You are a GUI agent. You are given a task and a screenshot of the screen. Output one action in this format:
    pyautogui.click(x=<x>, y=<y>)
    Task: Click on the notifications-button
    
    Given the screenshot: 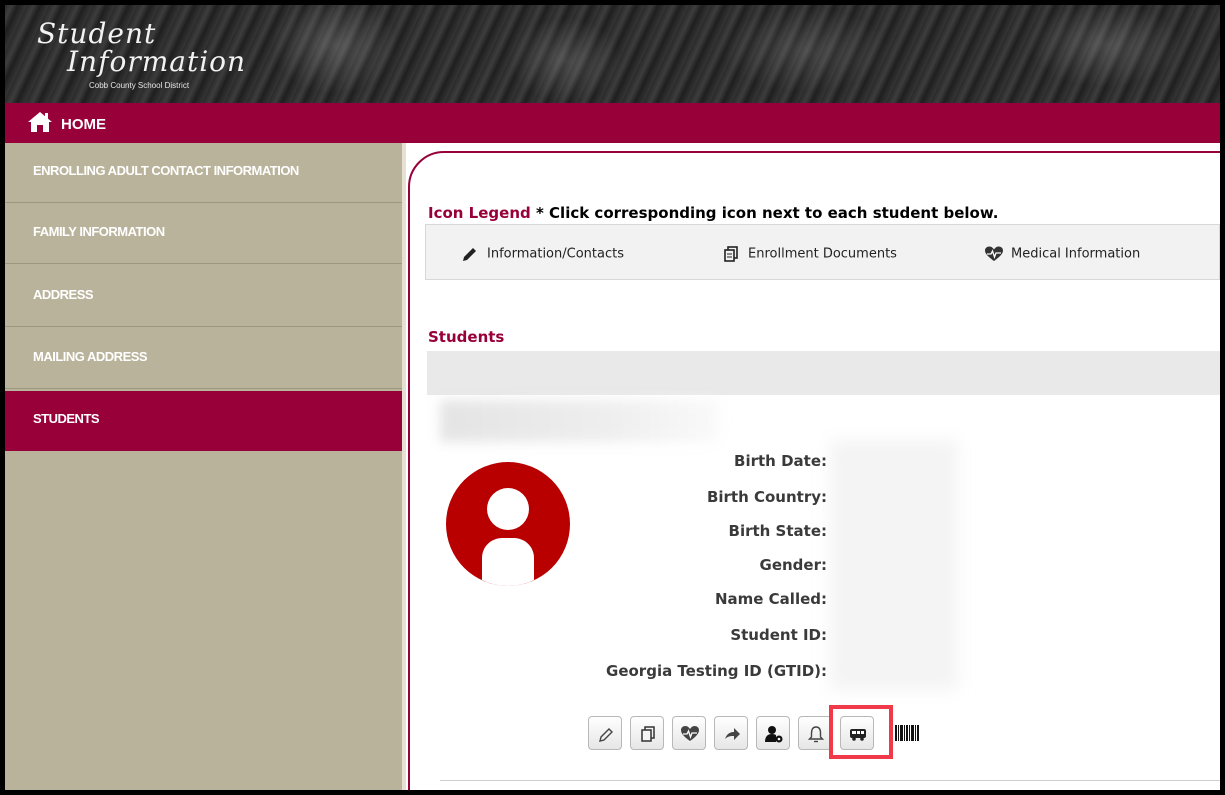 What is the action you would take?
    pyautogui.click(x=815, y=733)
    